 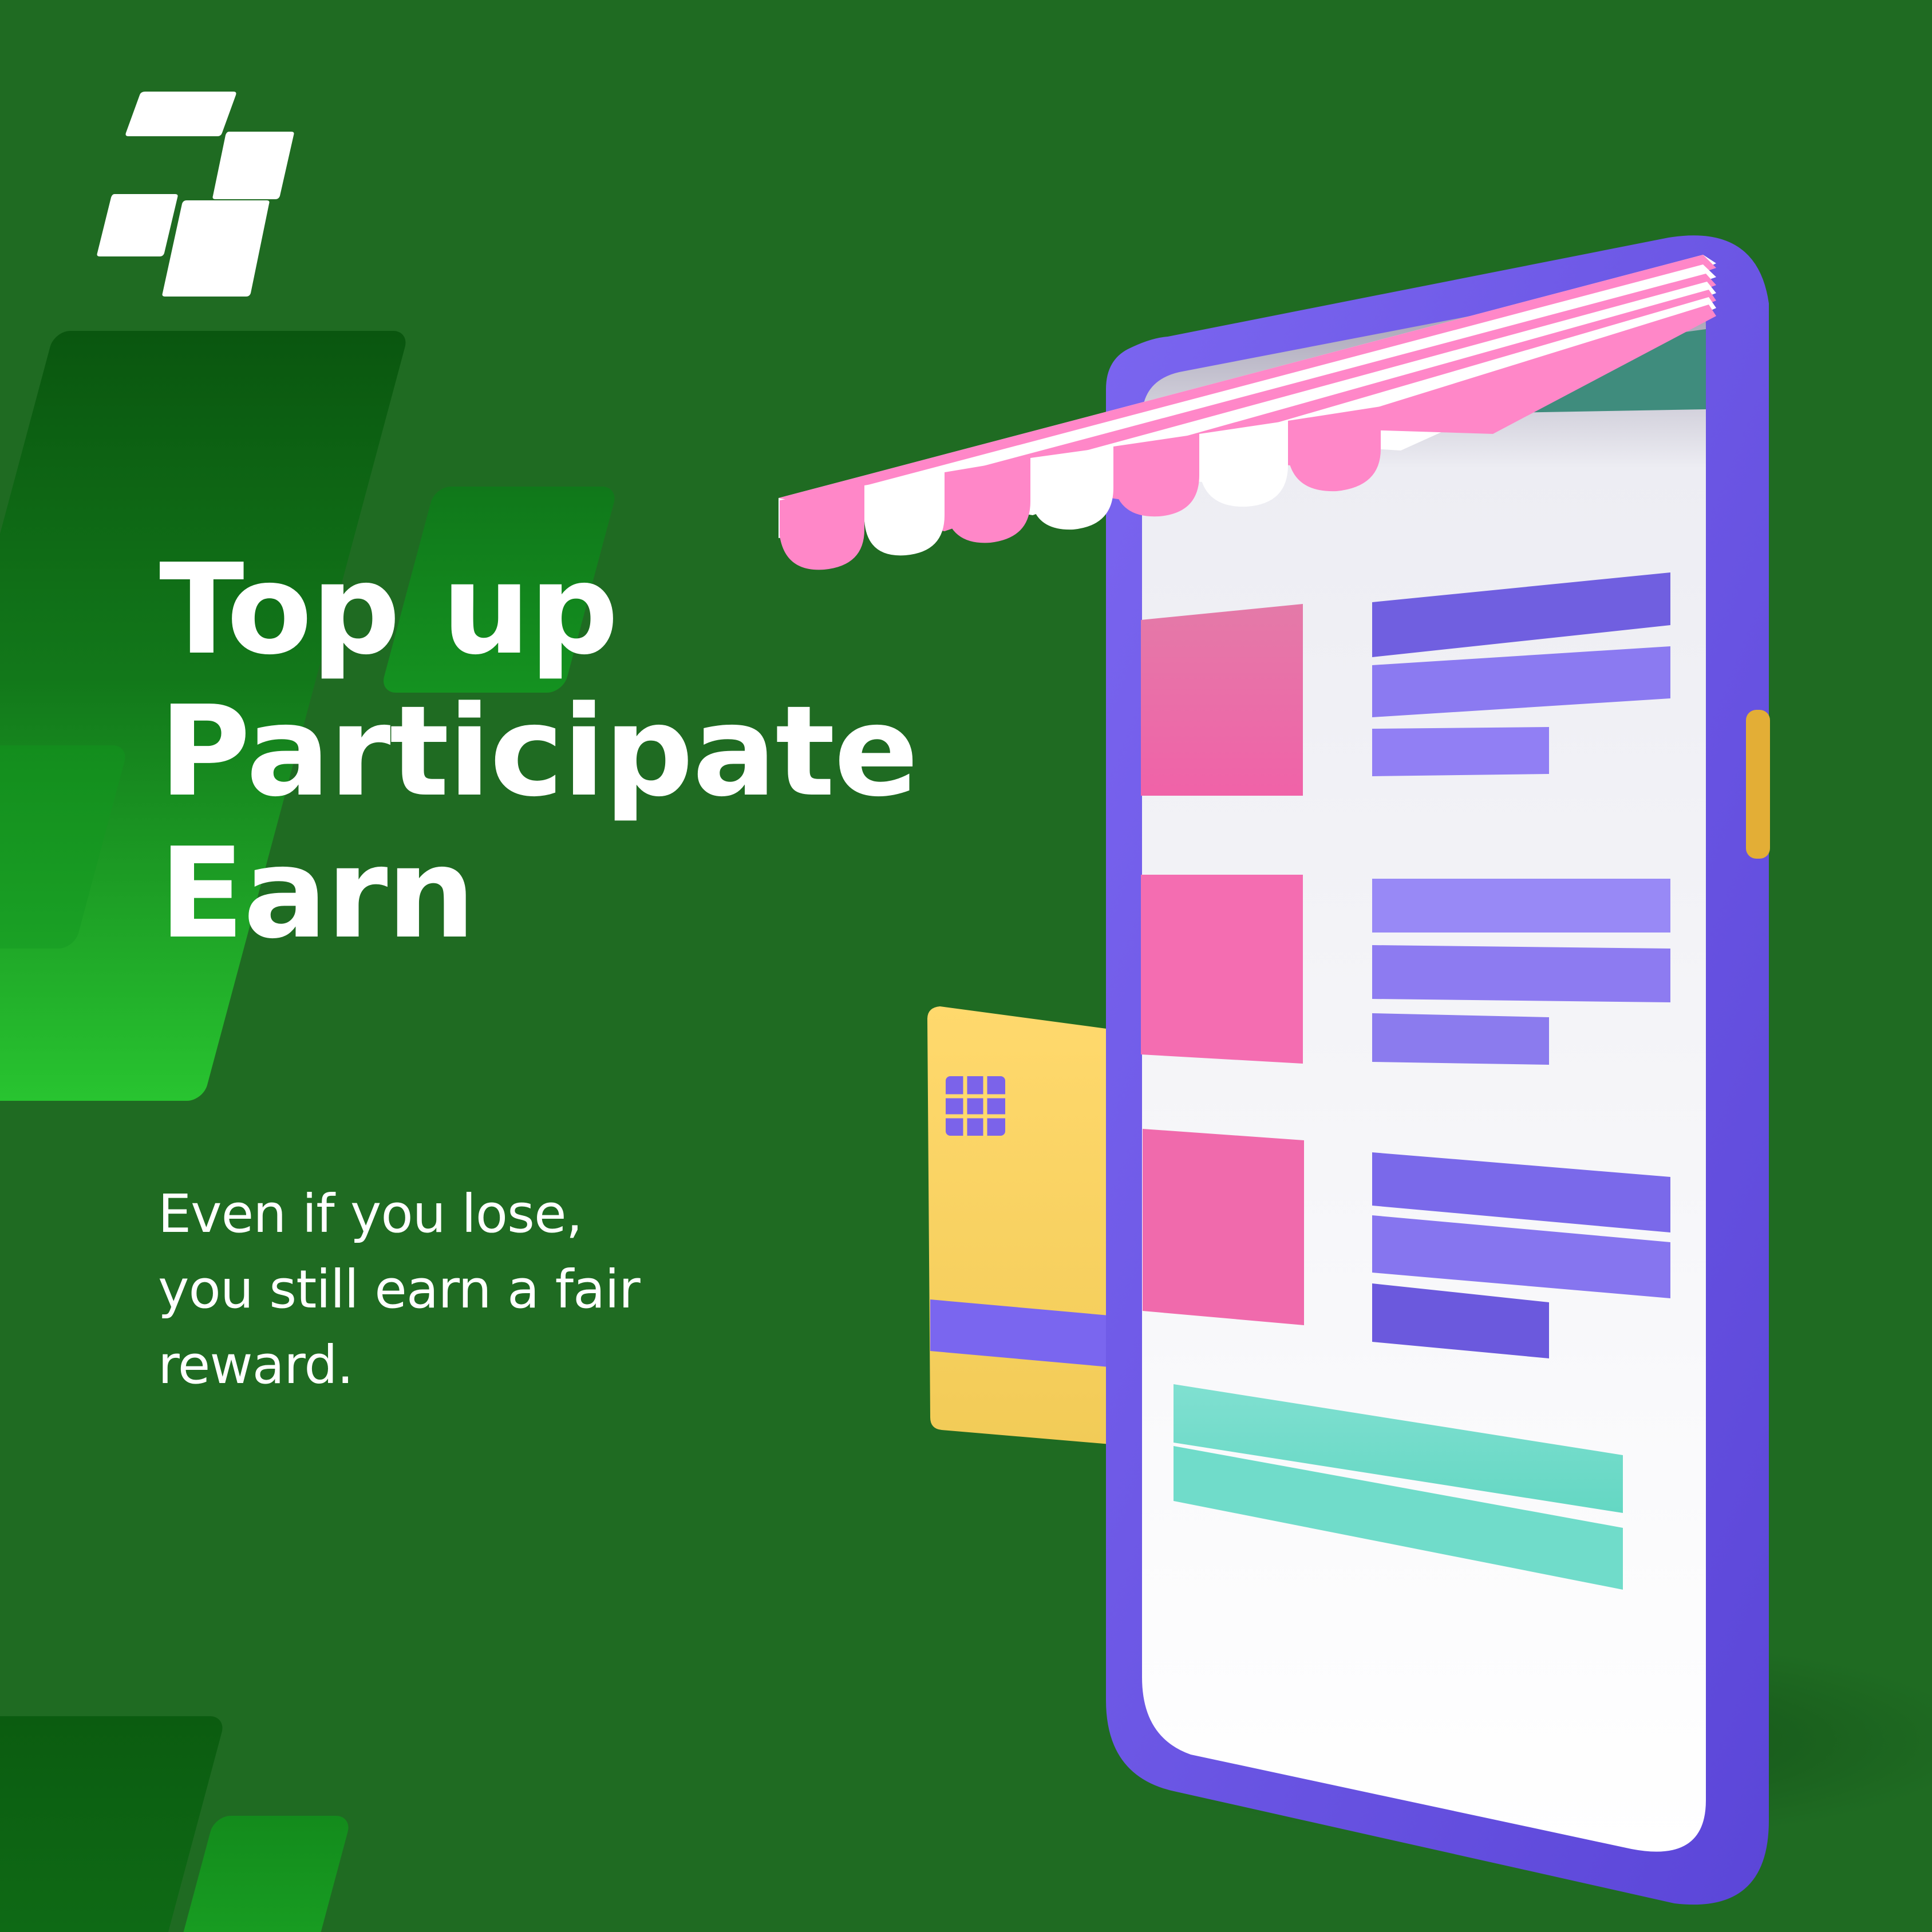 I want to click on subcopy-line-1: Even if you lose,, so click(x=370, y=1213).